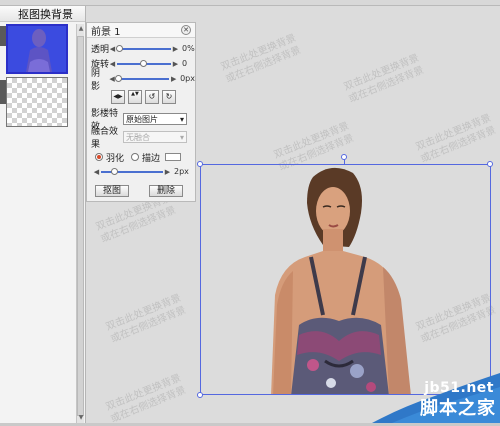 Image resolution: width=500 pixels, height=426 pixels. Describe the element at coordinates (341, 280) in the screenshot. I see `foreground-person-image` at that location.